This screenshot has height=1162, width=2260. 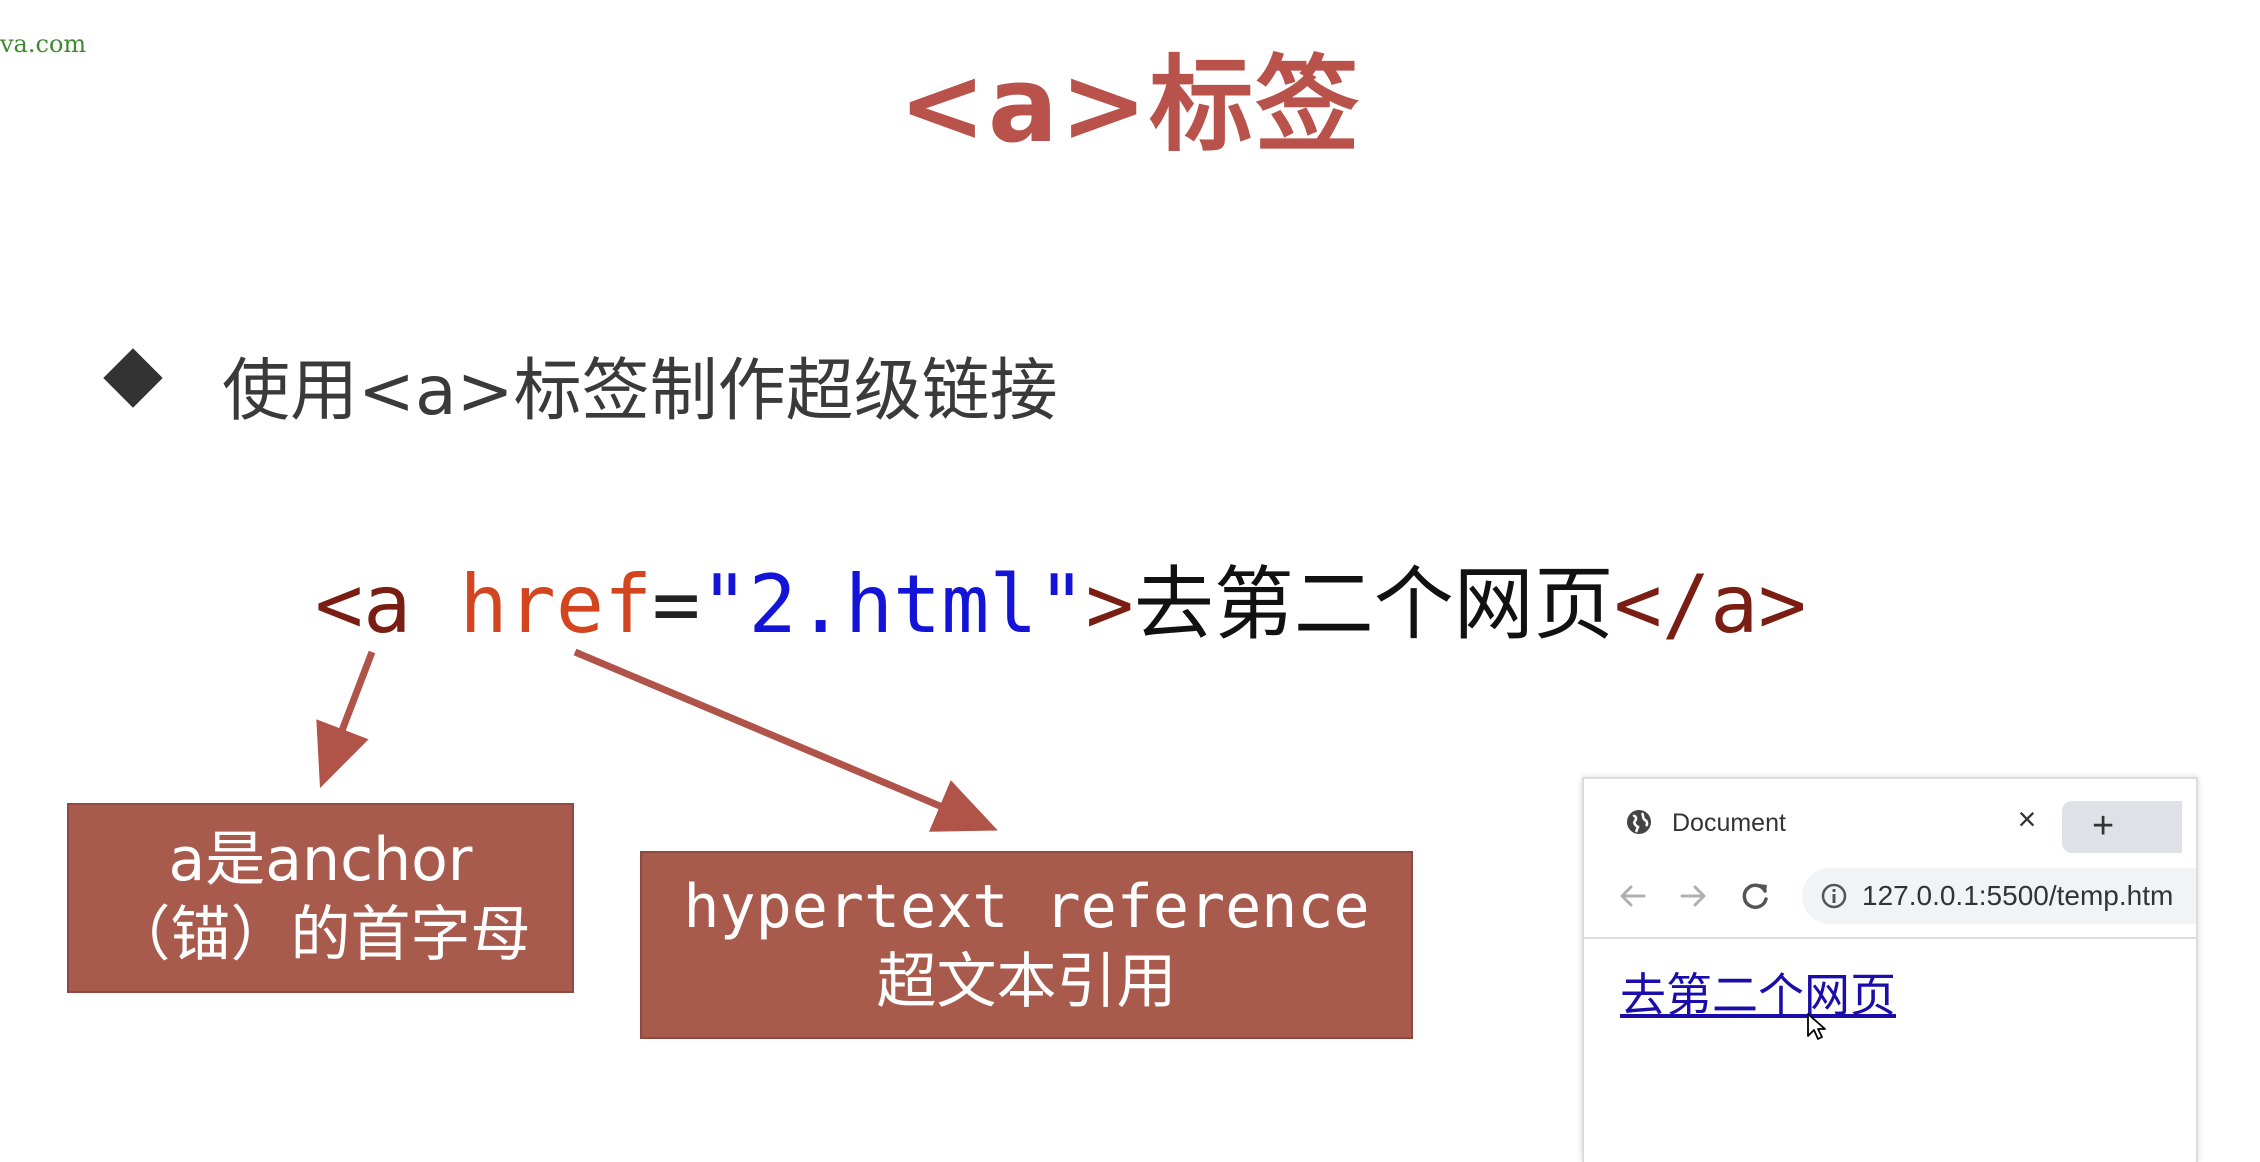 What do you see at coordinates (2103, 826) in the screenshot?
I see `plus-icon: +` at bounding box center [2103, 826].